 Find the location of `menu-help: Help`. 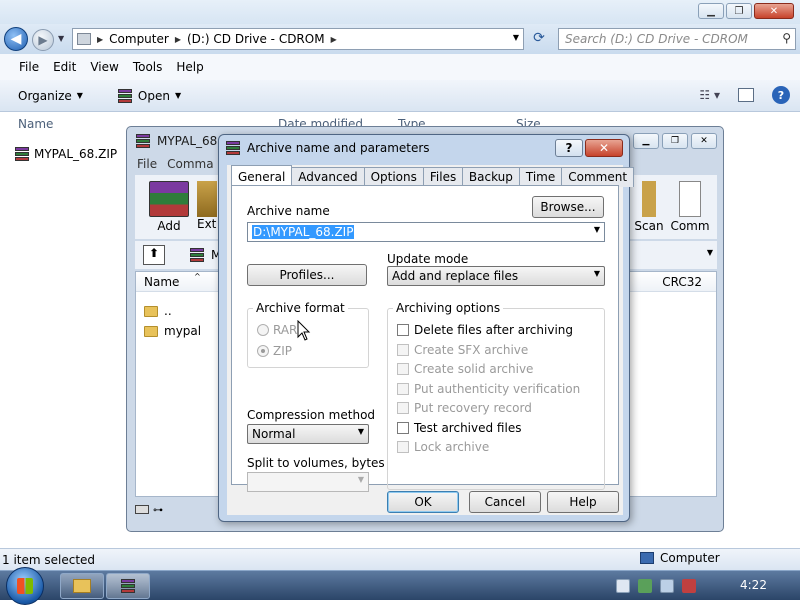

menu-help: Help is located at coordinates (189, 67).